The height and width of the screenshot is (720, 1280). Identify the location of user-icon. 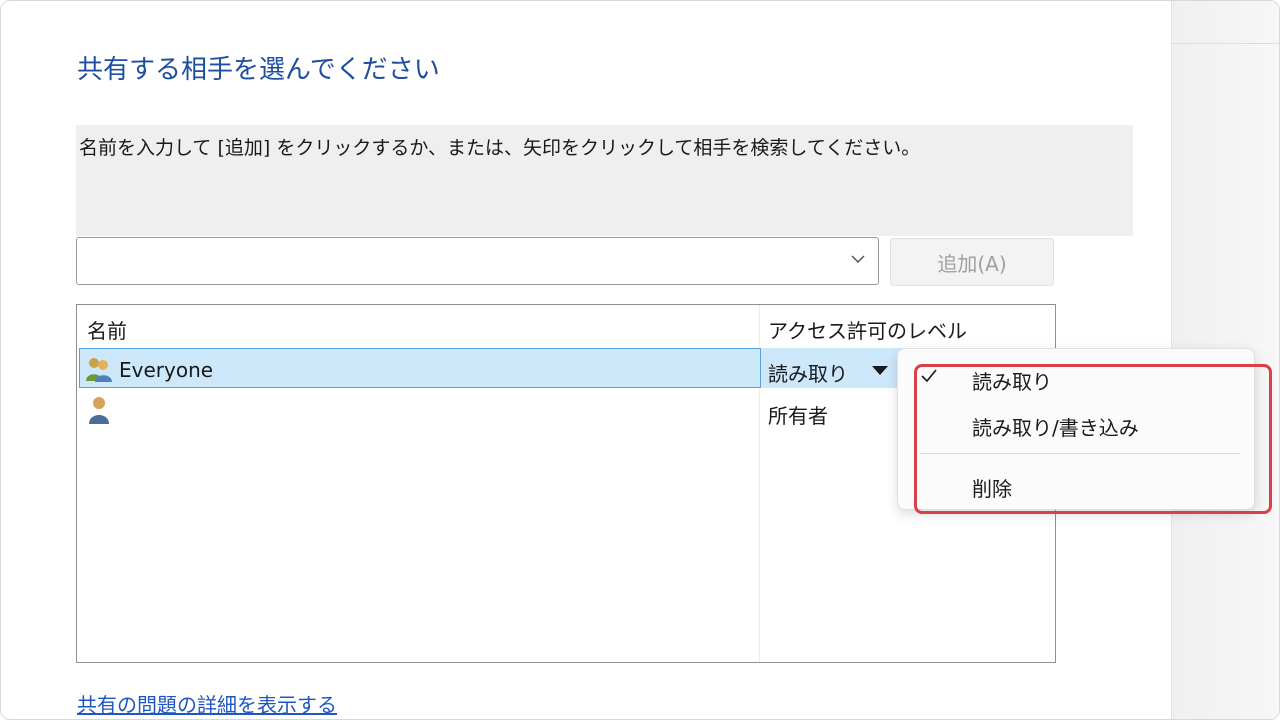
(99, 410).